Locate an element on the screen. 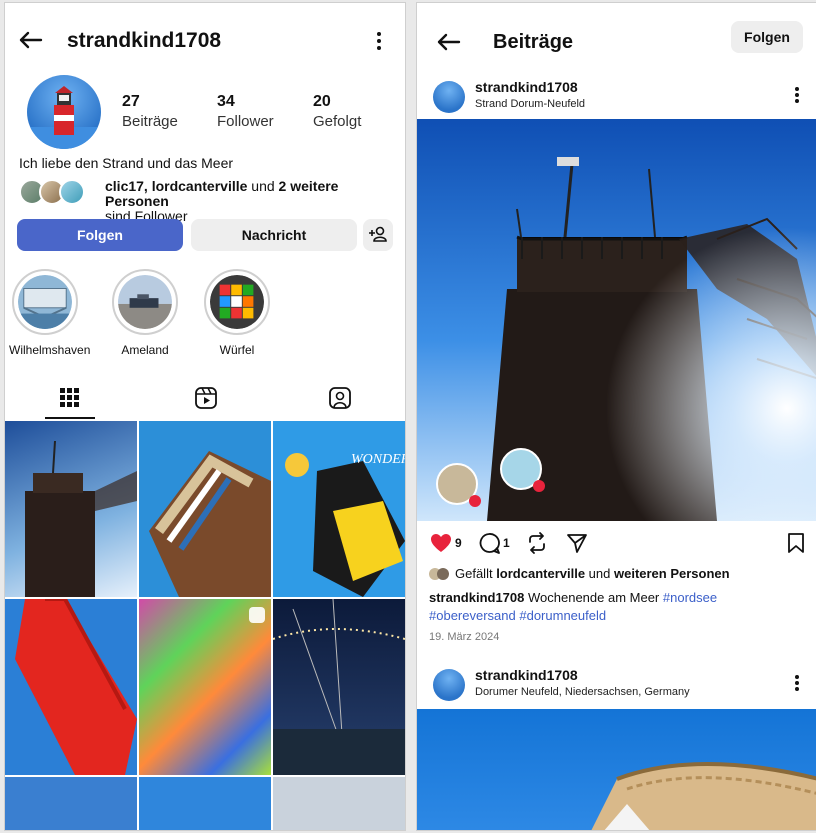  hashtag-link: #nordsee is located at coordinates (690, 597).